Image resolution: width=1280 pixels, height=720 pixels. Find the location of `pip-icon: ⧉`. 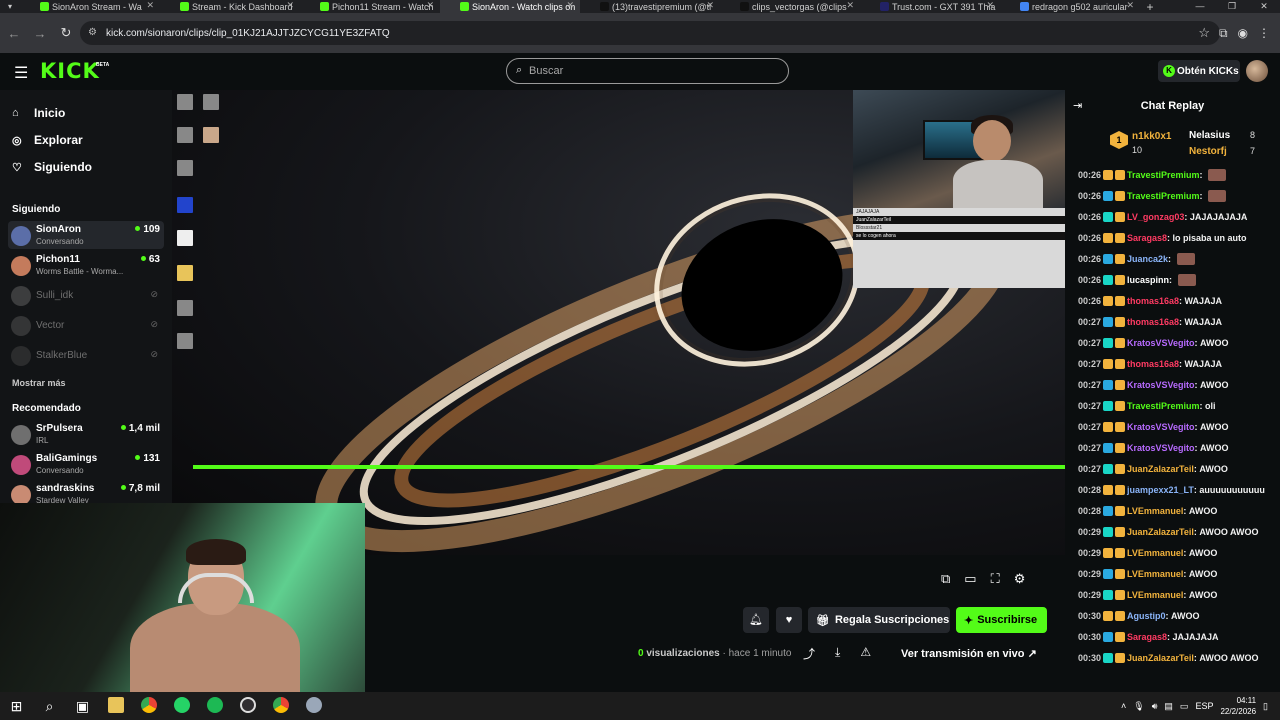

pip-icon: ⧉ is located at coordinates (945, 579).